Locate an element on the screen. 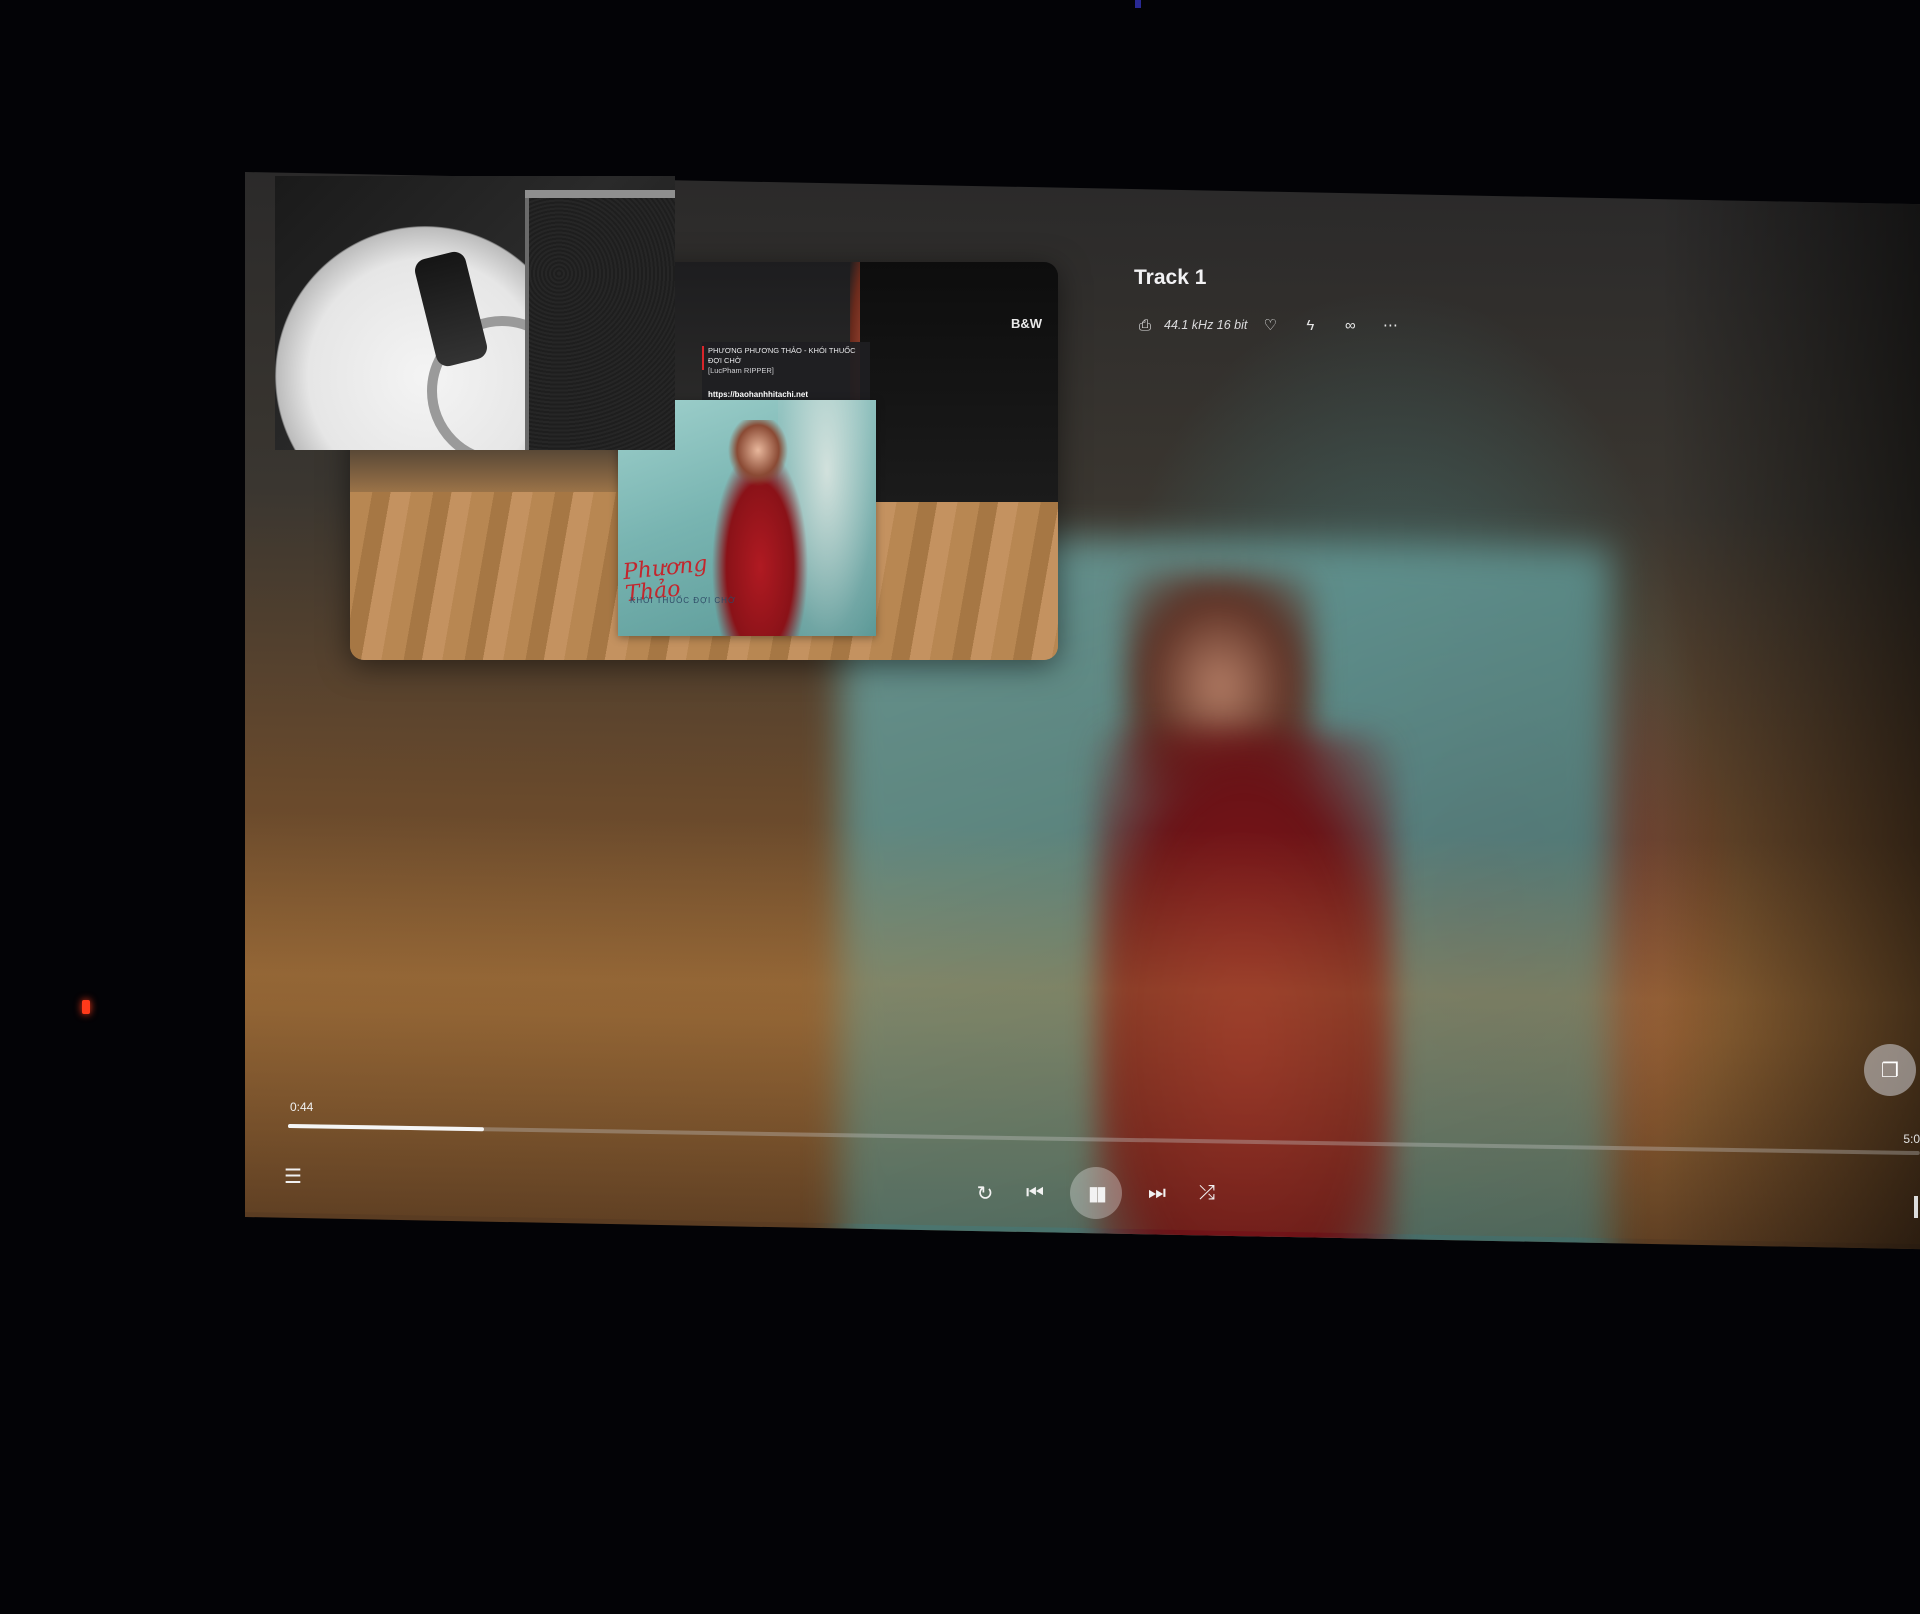 The image size is (1920, 1614). repeat-icon: ↻ is located at coordinates (985, 1193).